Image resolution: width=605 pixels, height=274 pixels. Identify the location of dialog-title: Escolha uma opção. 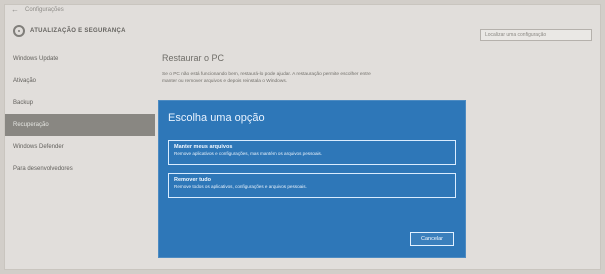
(216, 118).